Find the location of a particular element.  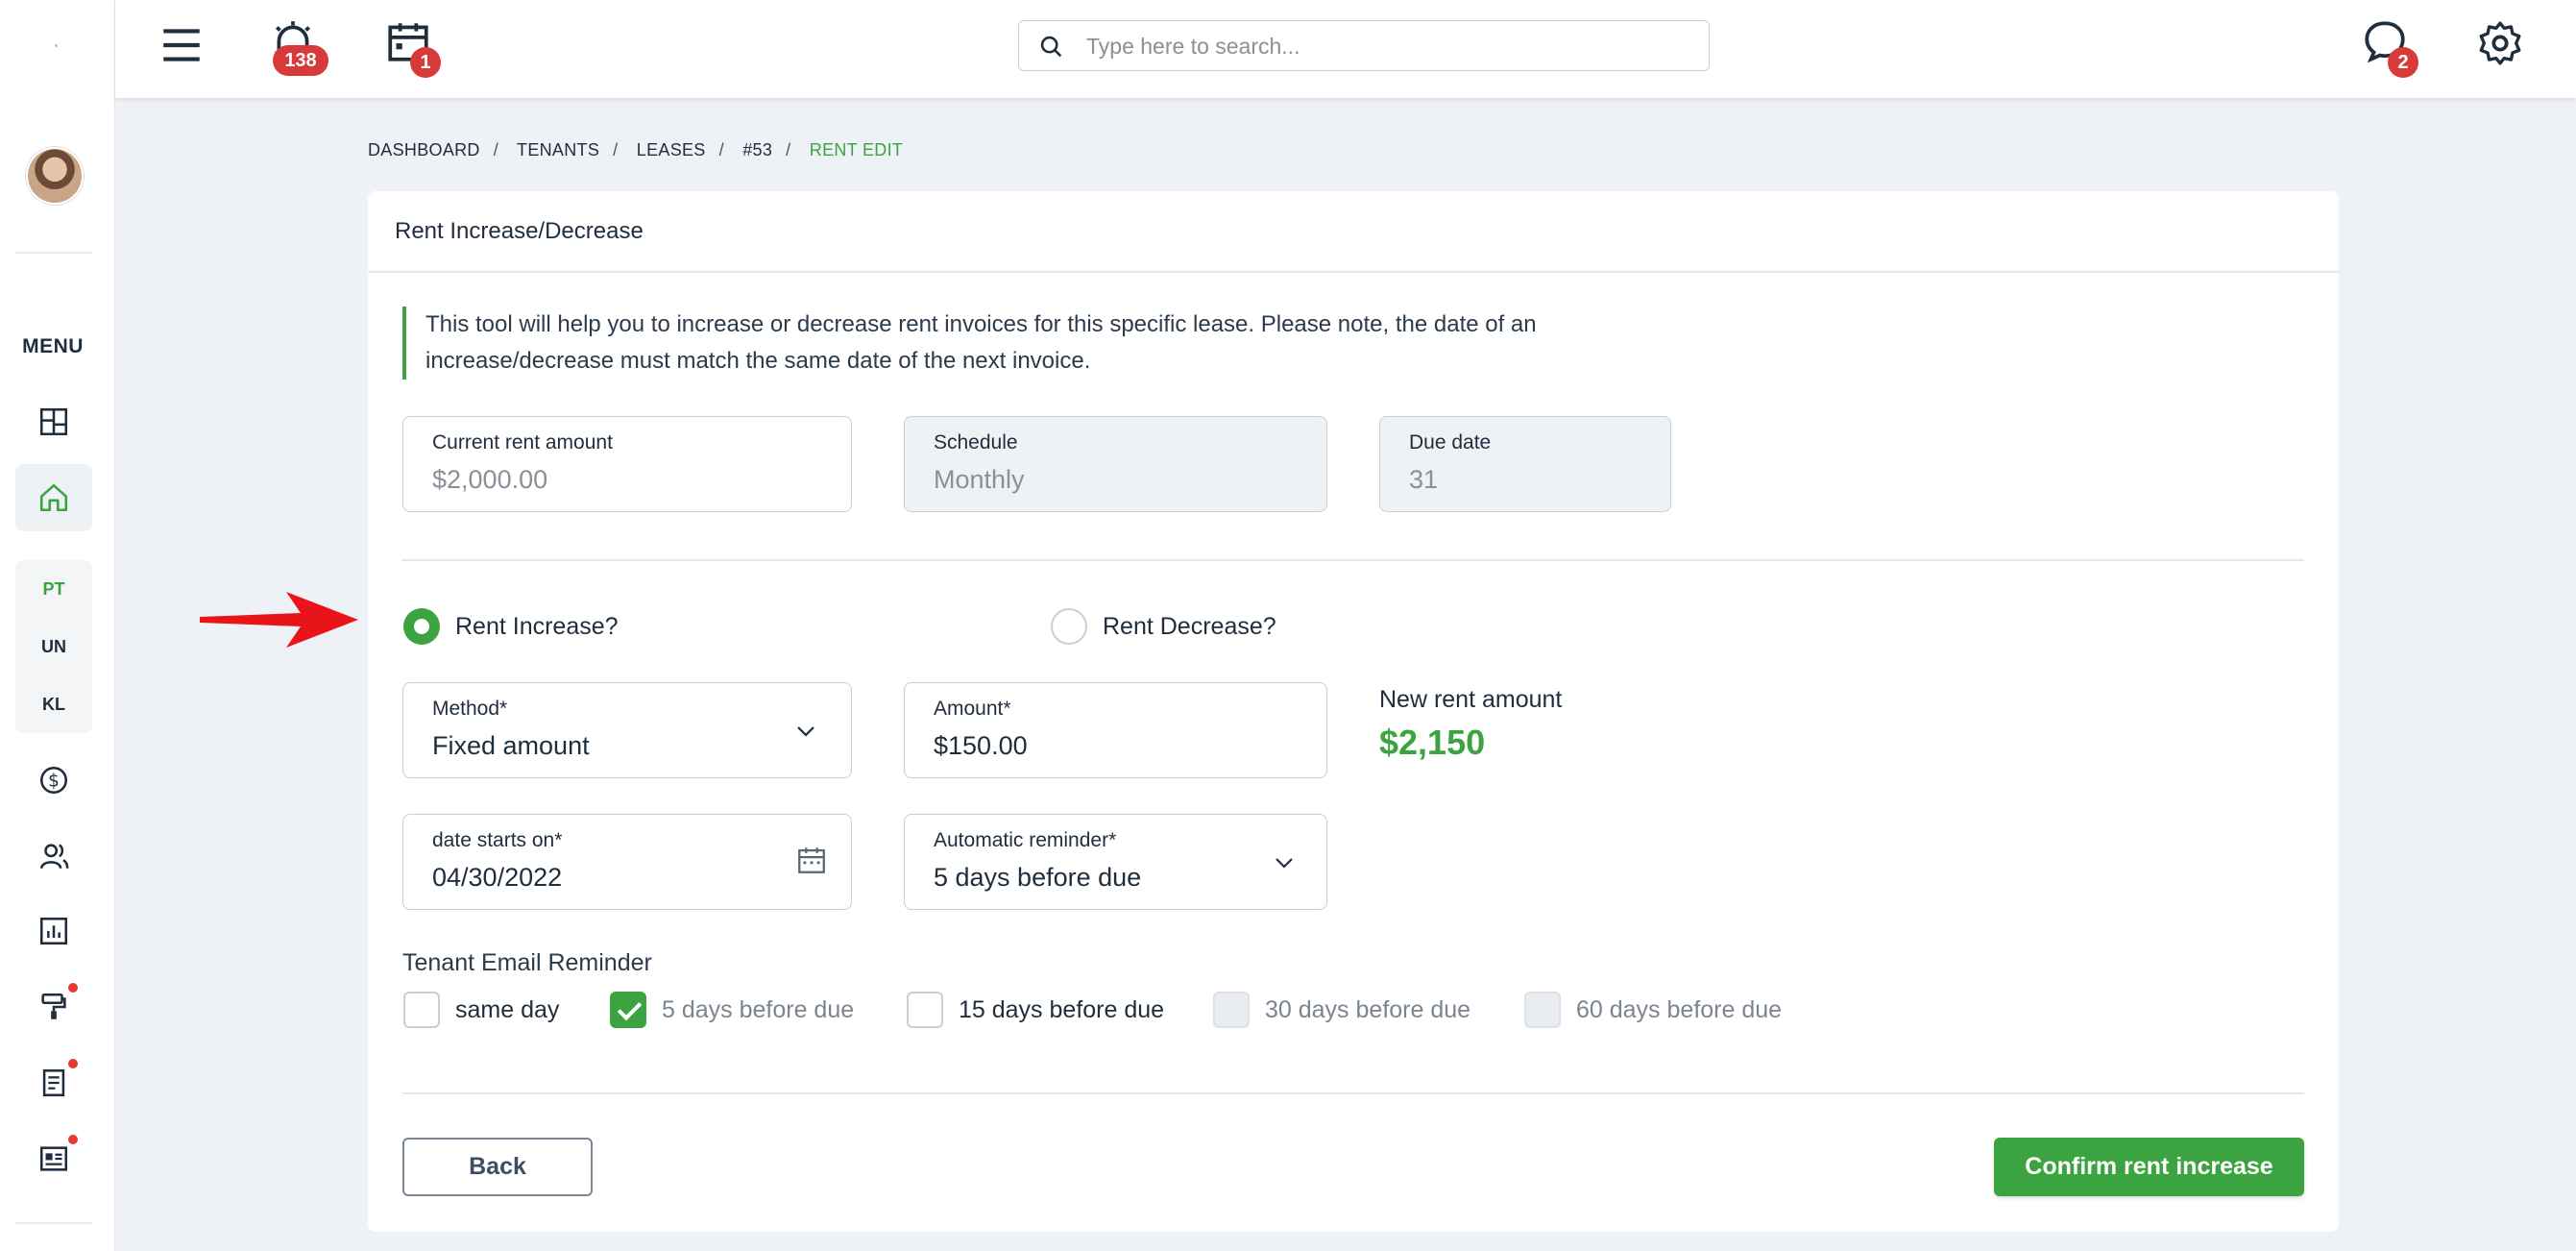

email-reminder-15-days: 15 days before due is located at coordinates (1035, 1010).